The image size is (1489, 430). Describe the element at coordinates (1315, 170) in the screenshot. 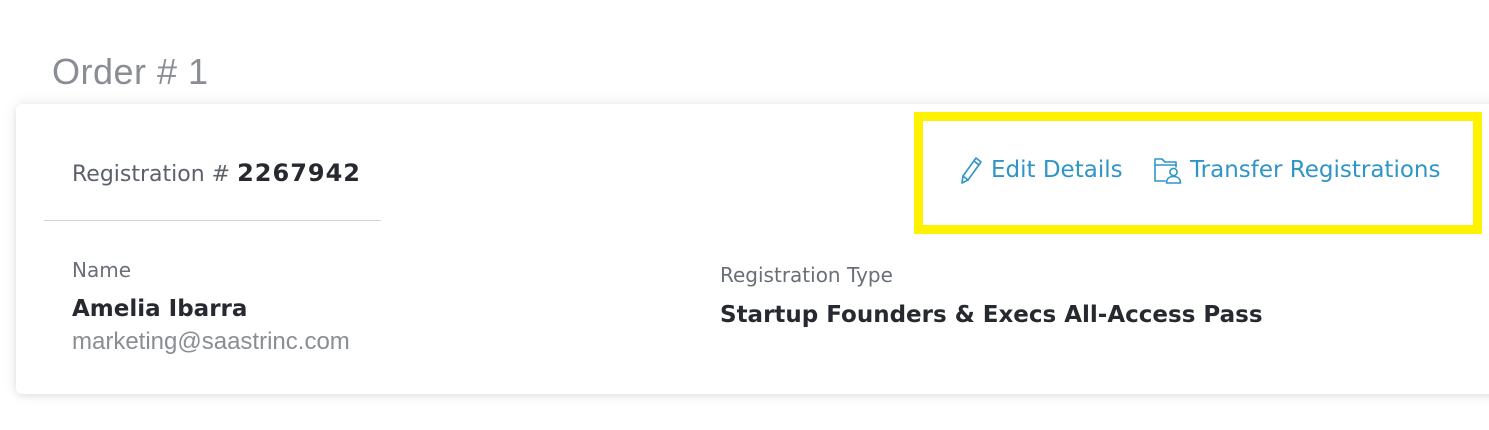

I see `transfer-registrations-label: Transfer Registrations` at that location.